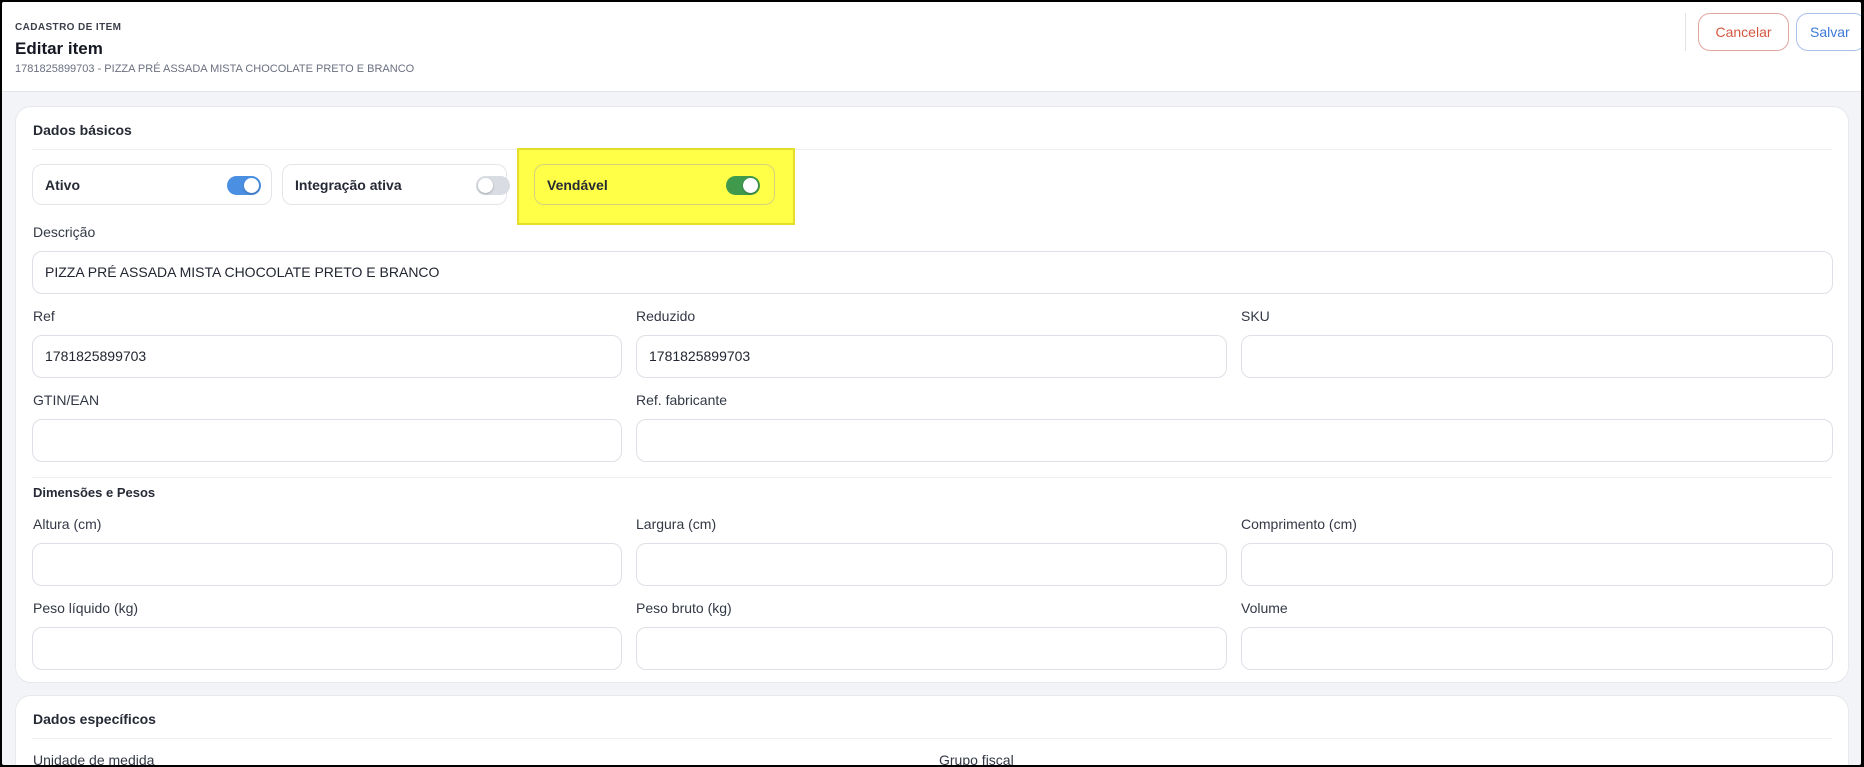 This screenshot has width=1864, height=767. I want to click on breadcrumb: CADASTRO DE ITEM, so click(68, 27).